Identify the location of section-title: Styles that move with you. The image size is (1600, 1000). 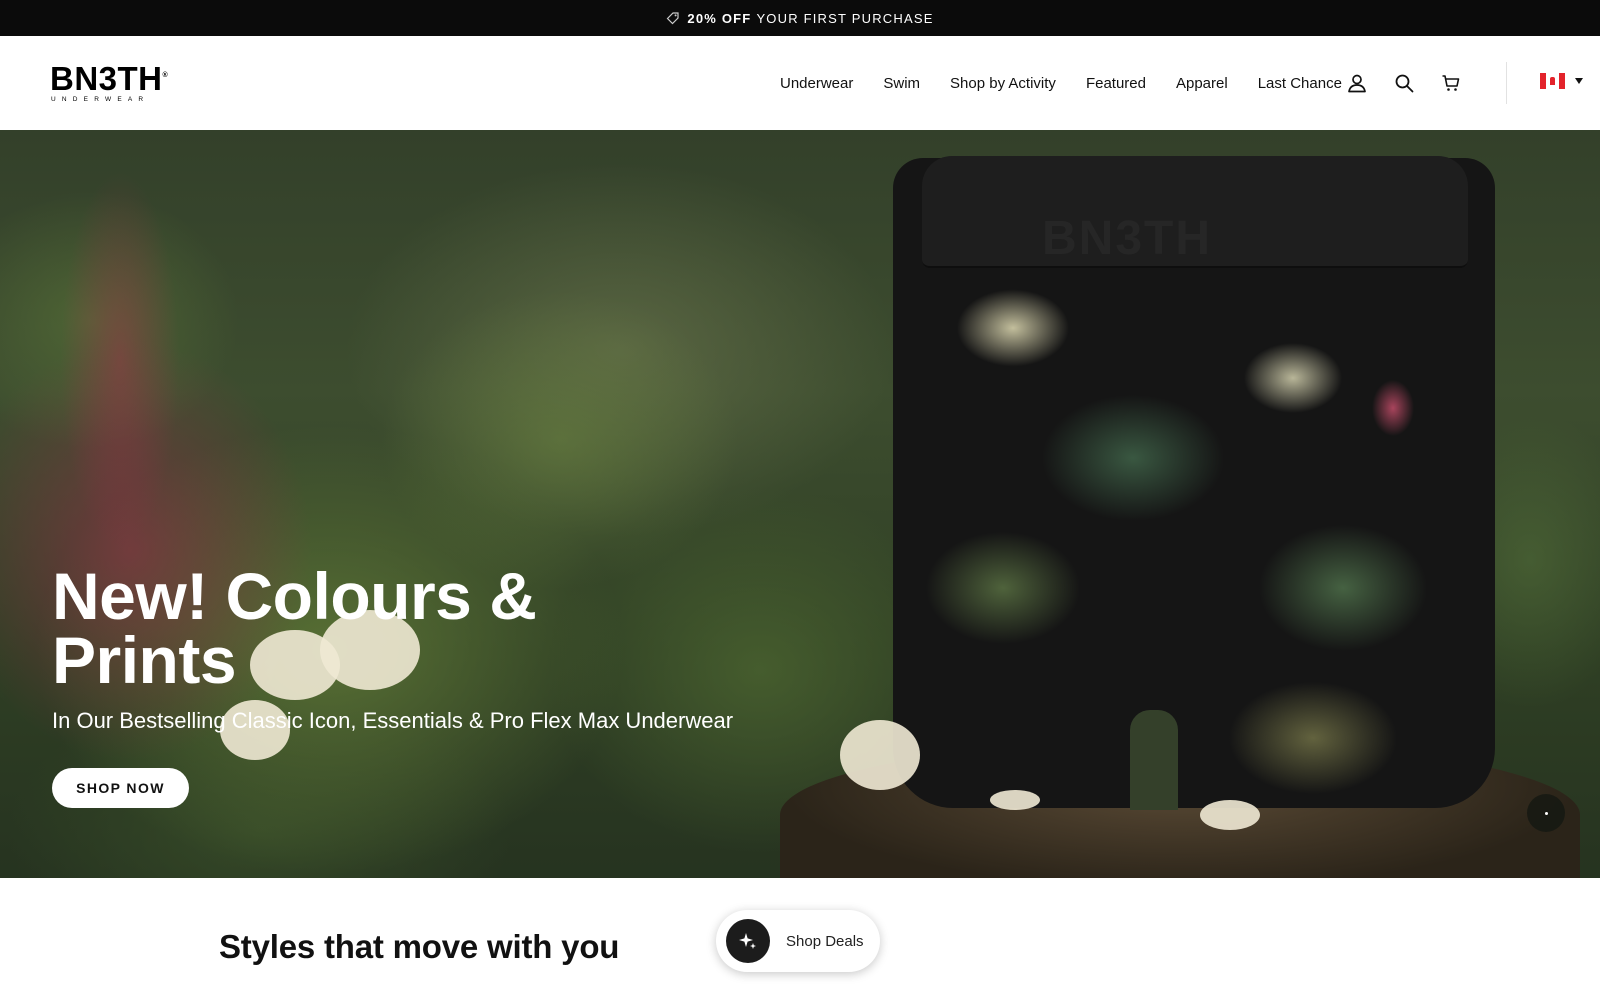
(419, 946).